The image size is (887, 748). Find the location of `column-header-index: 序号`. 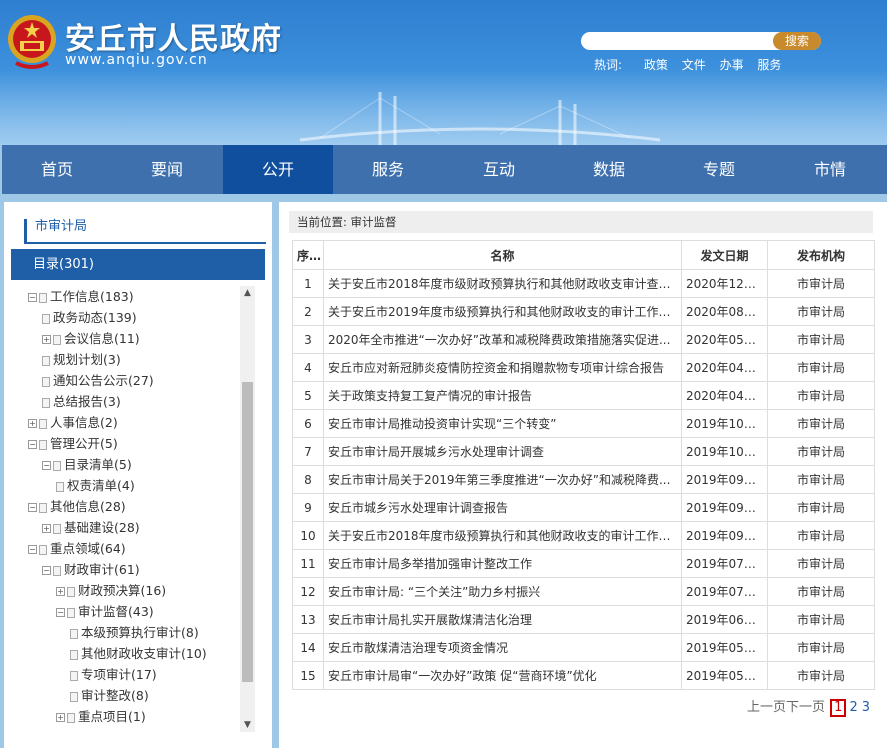

column-header-index: 序号 is located at coordinates (308, 255).